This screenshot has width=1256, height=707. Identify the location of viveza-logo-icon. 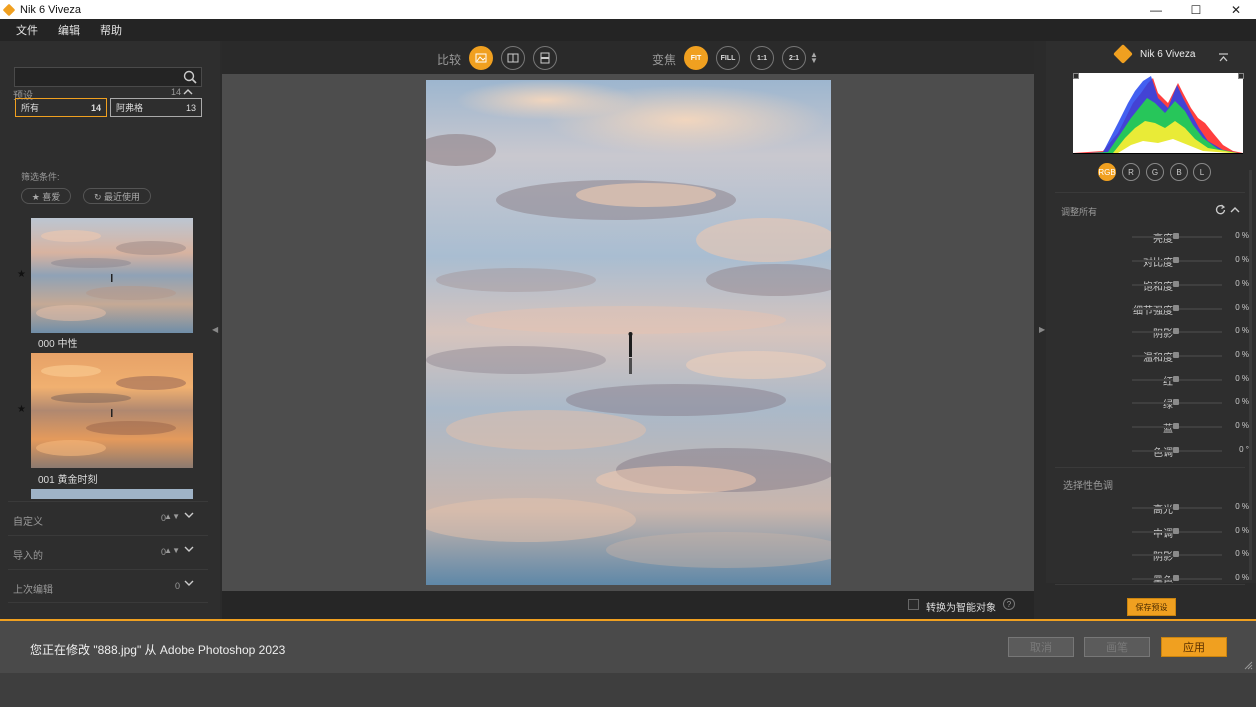
(1123, 54).